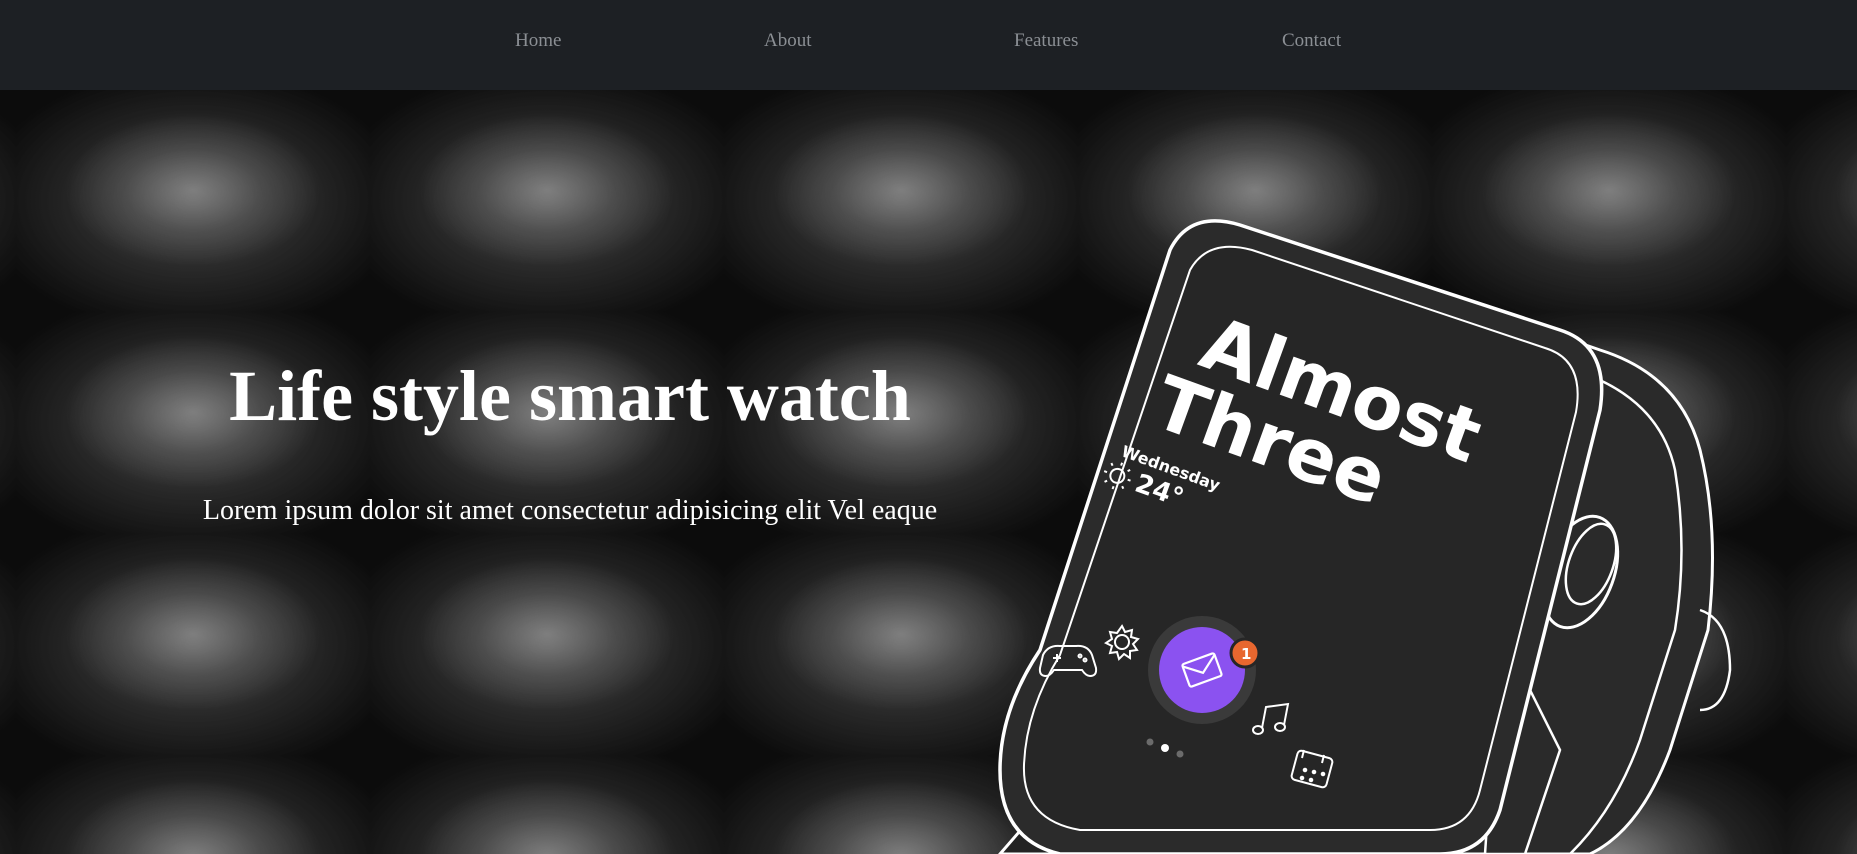  What do you see at coordinates (570, 396) in the screenshot?
I see `hero-title: Life style smart watch` at bounding box center [570, 396].